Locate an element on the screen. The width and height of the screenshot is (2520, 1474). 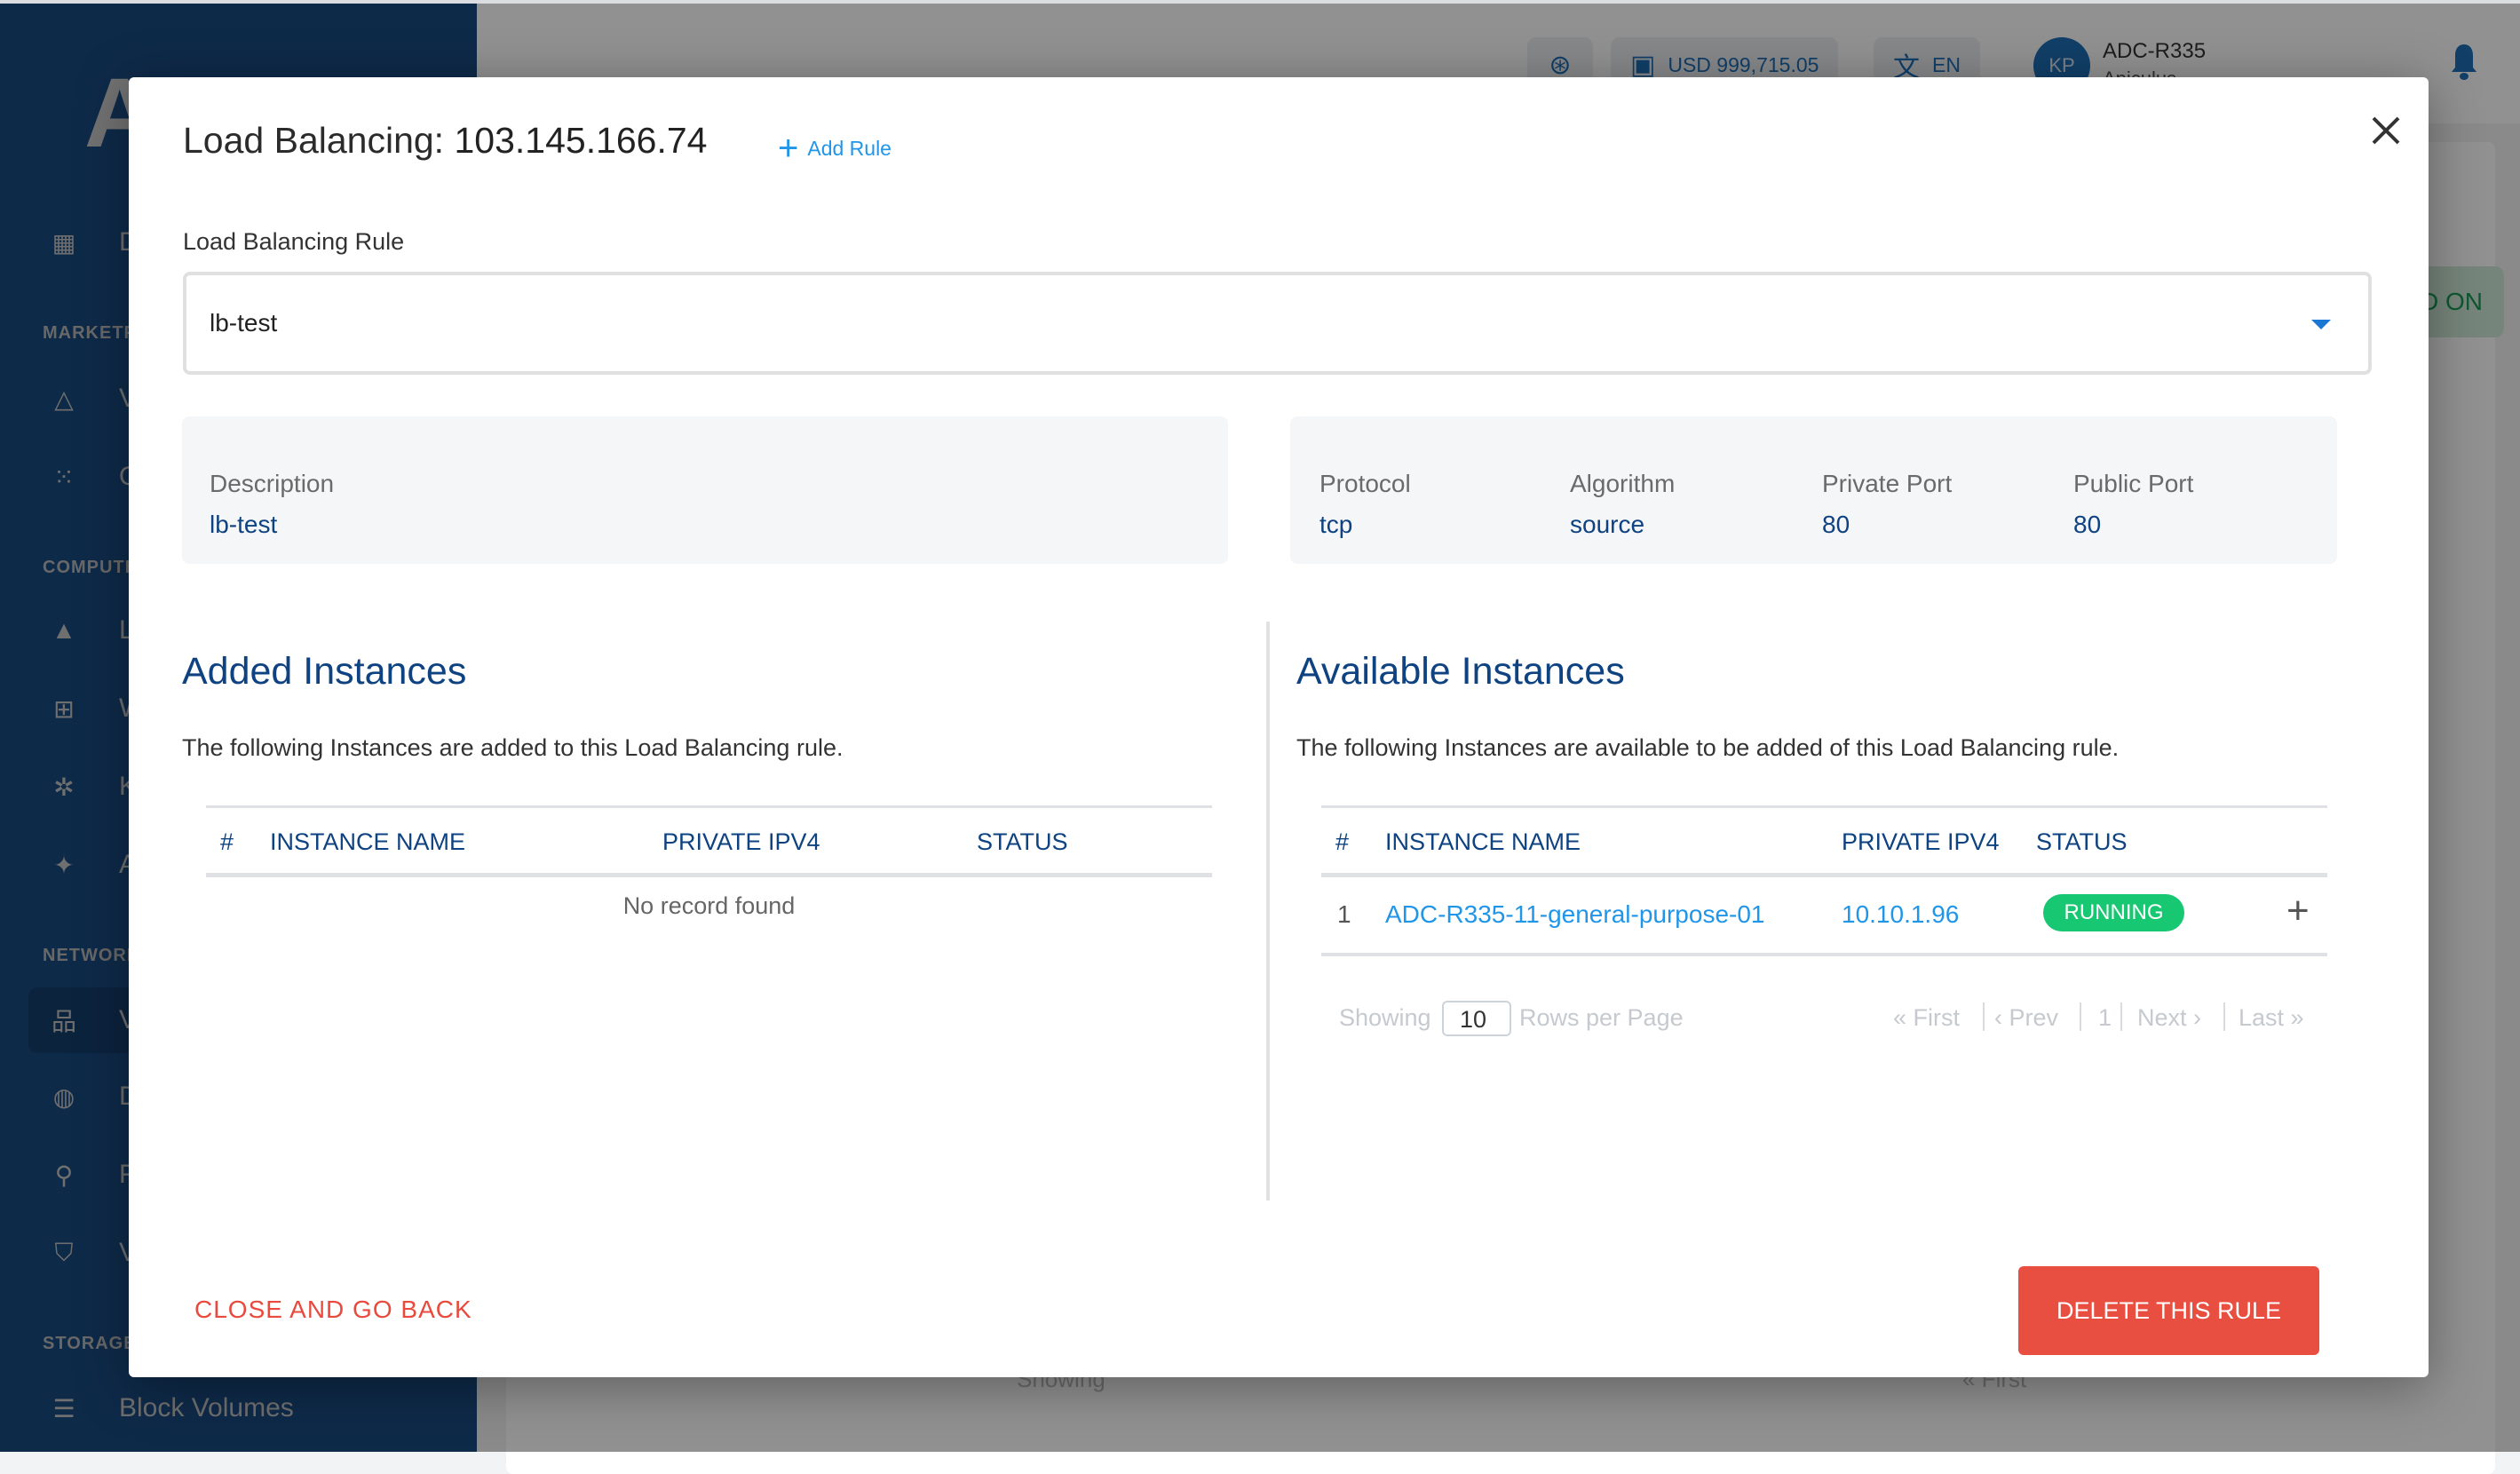
delete-rule-button: DELETE THIS RULE is located at coordinates (2168, 1310).